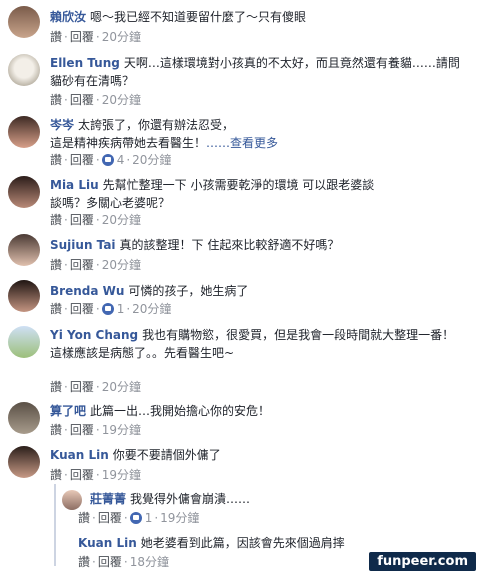 This screenshot has width=484, height=575. I want to click on replier-name: Kuan Lin, so click(107, 543).